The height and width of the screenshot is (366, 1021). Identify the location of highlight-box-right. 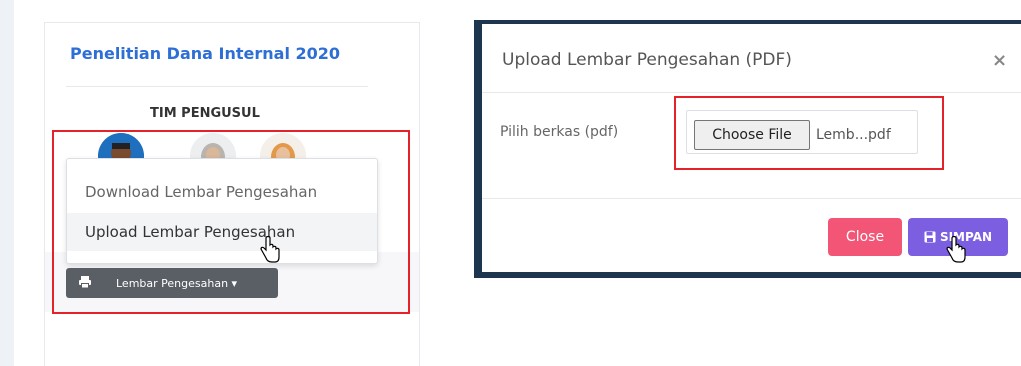
(809, 133).